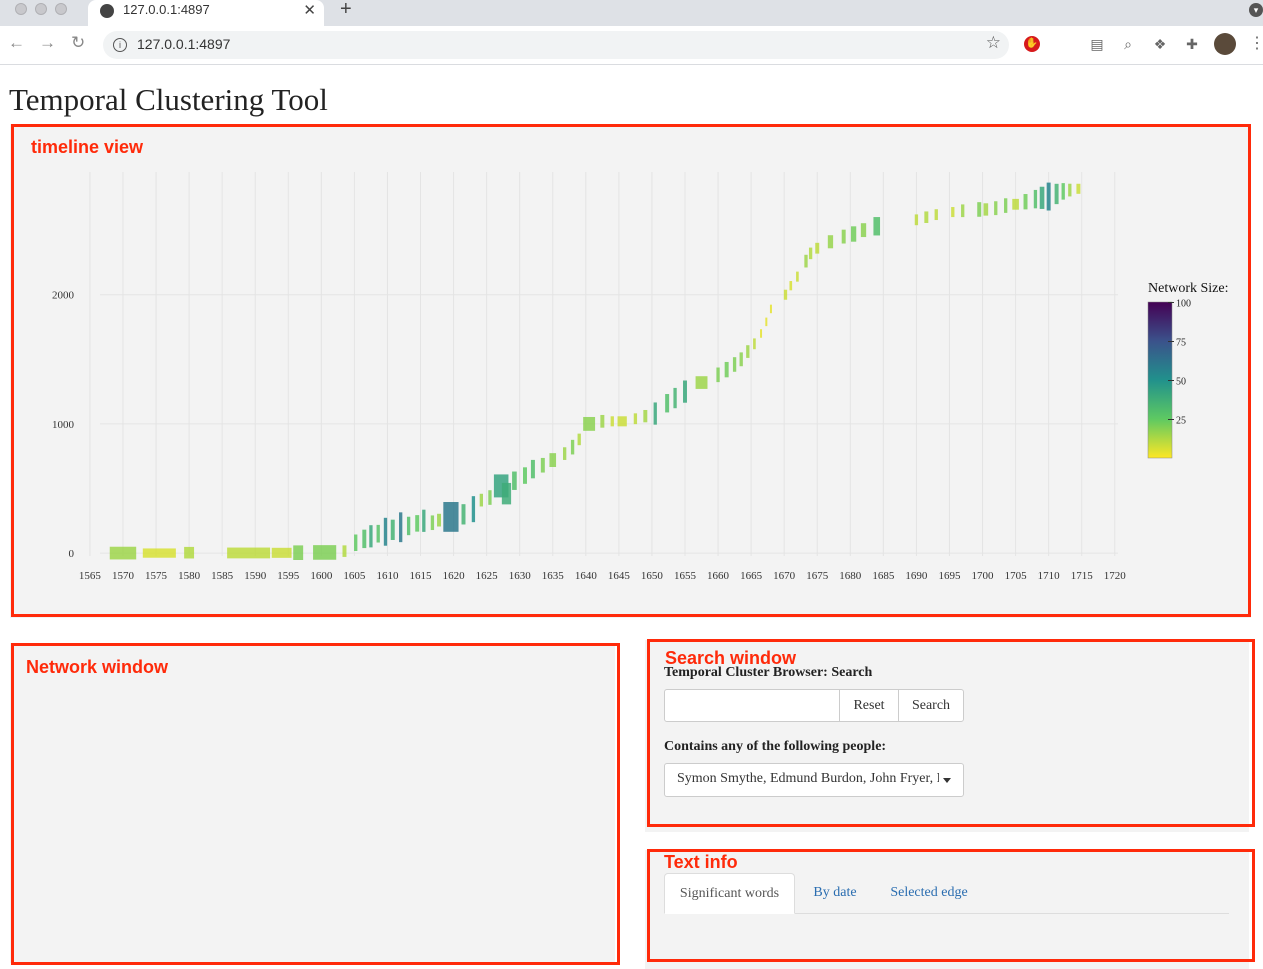 Image resolution: width=1263 pixels, height=969 pixels. Describe the element at coordinates (97, 667) in the screenshot. I see `network-annotation-label: Network window` at that location.